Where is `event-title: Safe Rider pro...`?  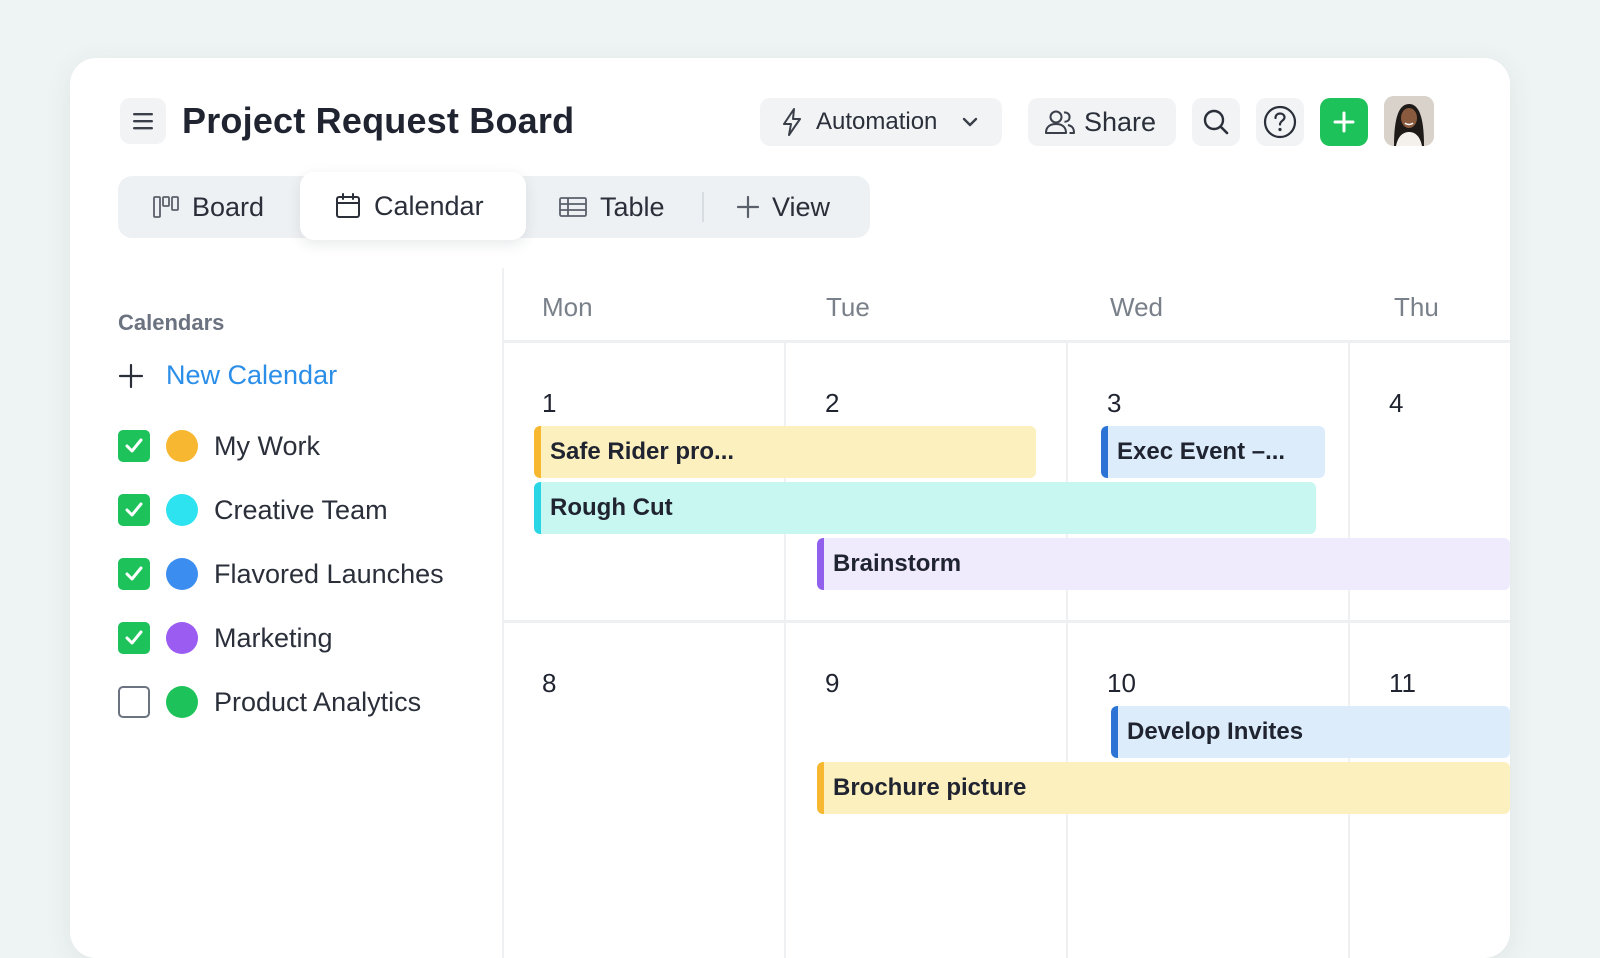 event-title: Safe Rider pro... is located at coordinates (642, 451).